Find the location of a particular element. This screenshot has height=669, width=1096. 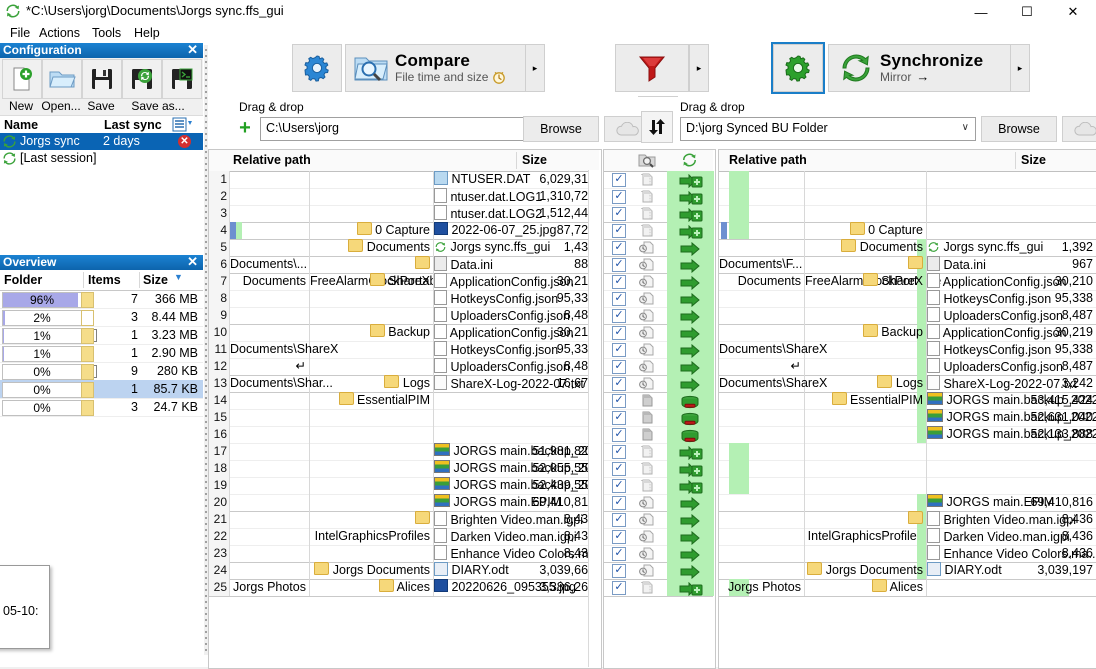

chevron-down-icon: ∨ is located at coordinates (965, 127).